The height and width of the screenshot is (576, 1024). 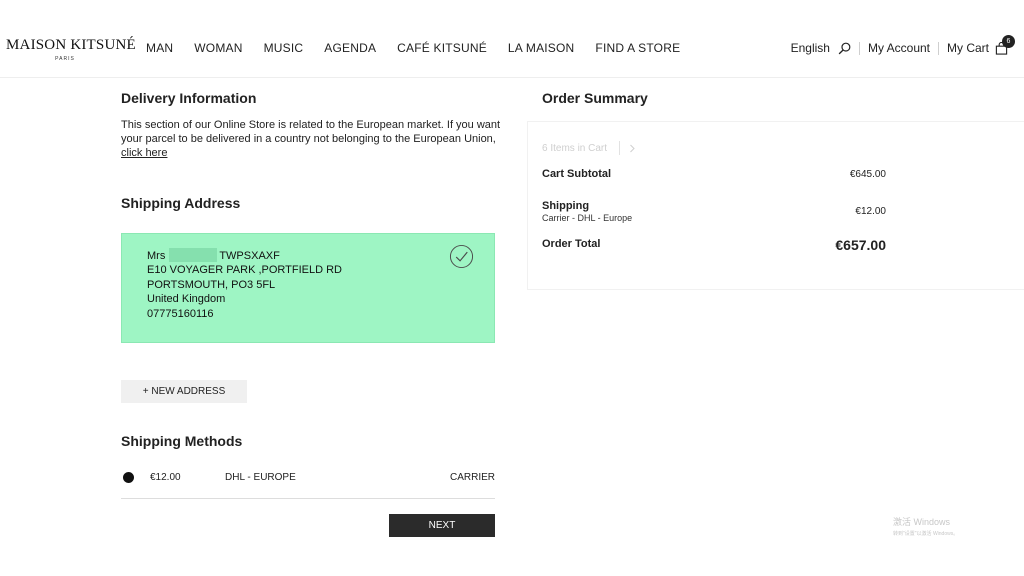 I want to click on header-utilities: English My Account My Cart 6, so click(x=903, y=45).